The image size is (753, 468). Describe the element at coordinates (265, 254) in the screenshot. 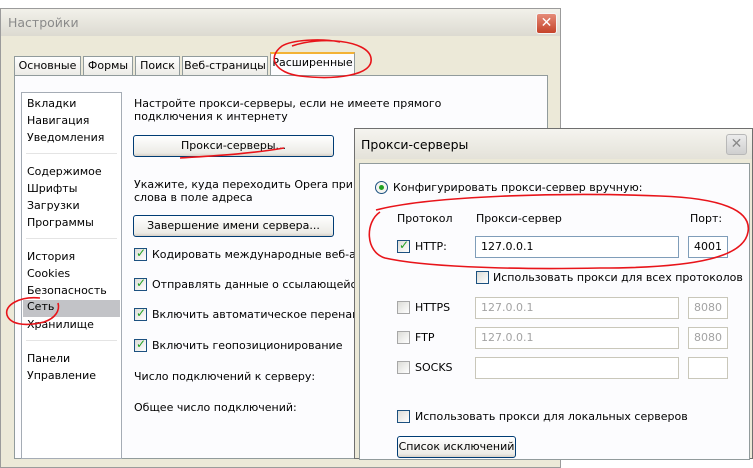

I see `encode-idn-label: Кодировать международные веб-адре` at that location.